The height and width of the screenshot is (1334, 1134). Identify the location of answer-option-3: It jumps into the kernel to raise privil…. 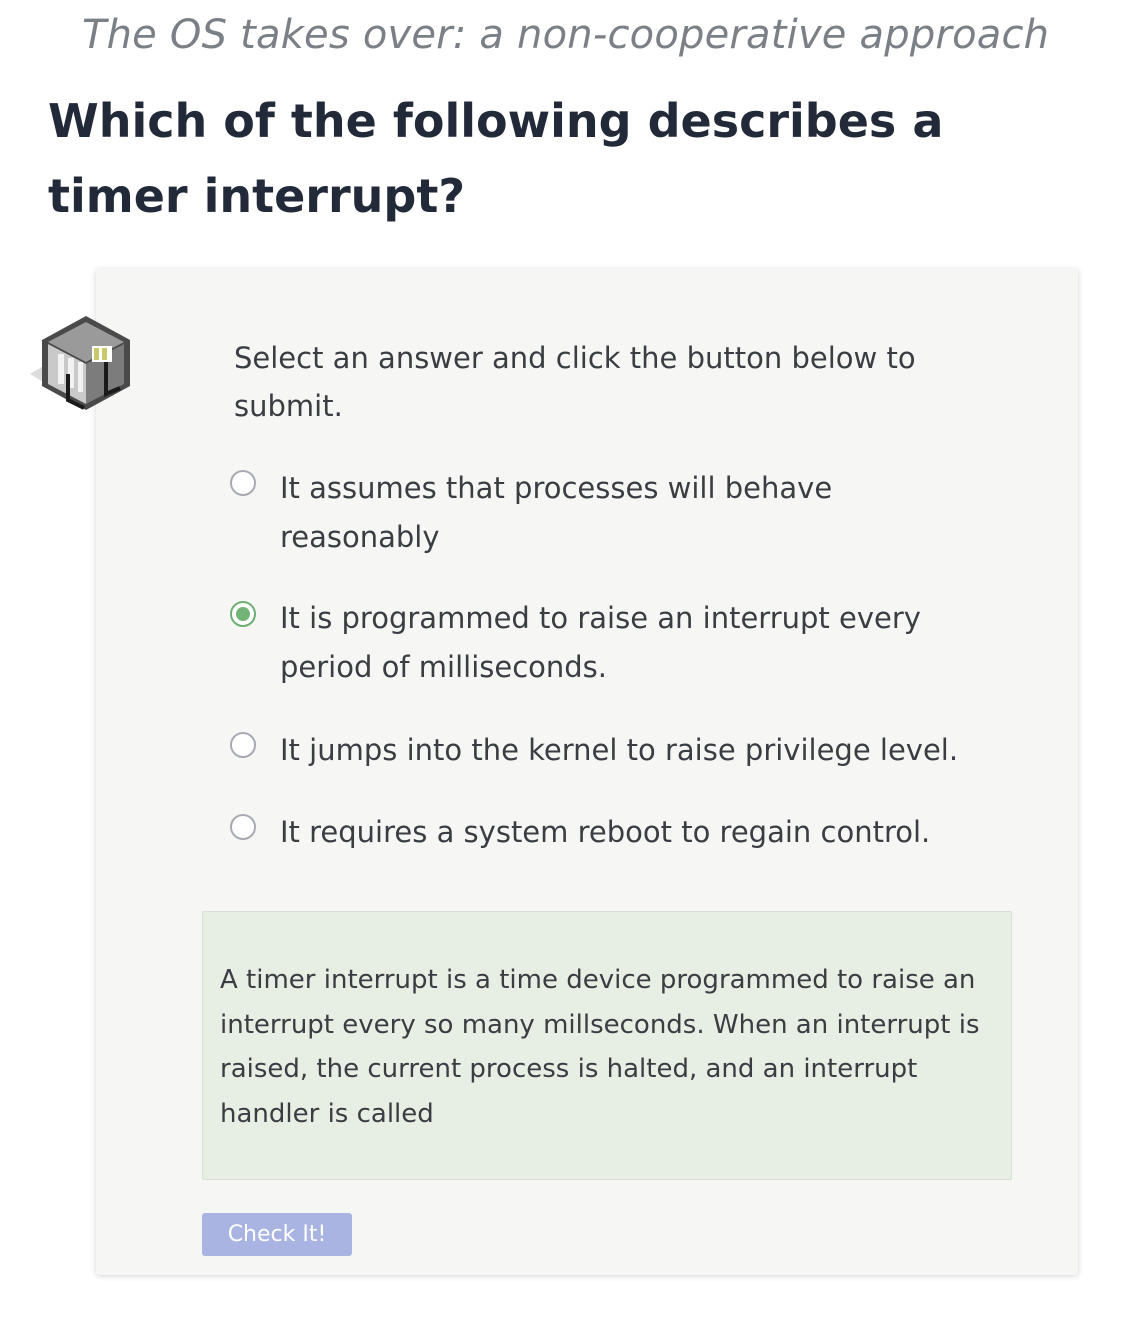
(598, 750).